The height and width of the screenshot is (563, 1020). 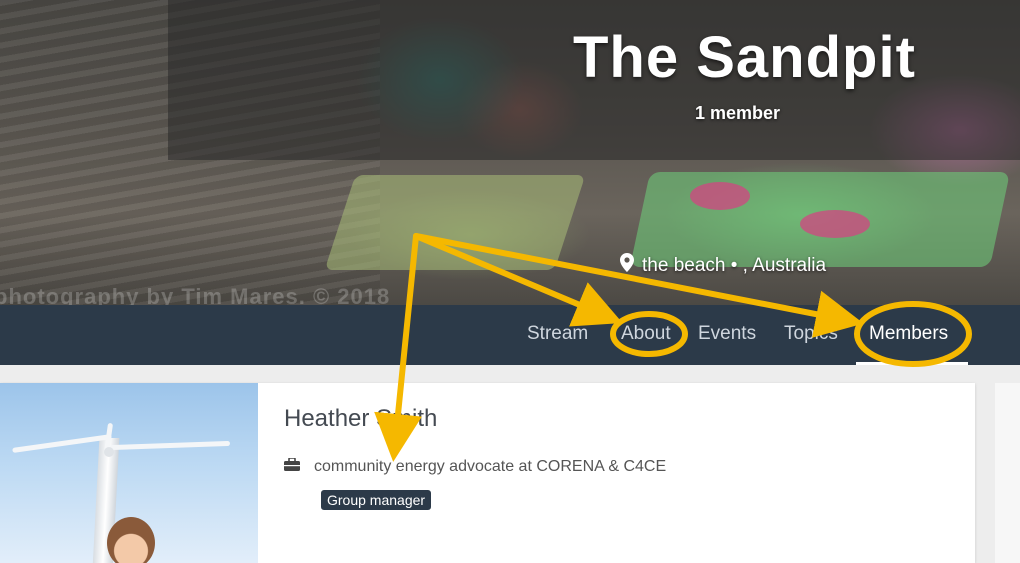 What do you see at coordinates (557, 335) in the screenshot?
I see `tab-stream: Stream` at bounding box center [557, 335].